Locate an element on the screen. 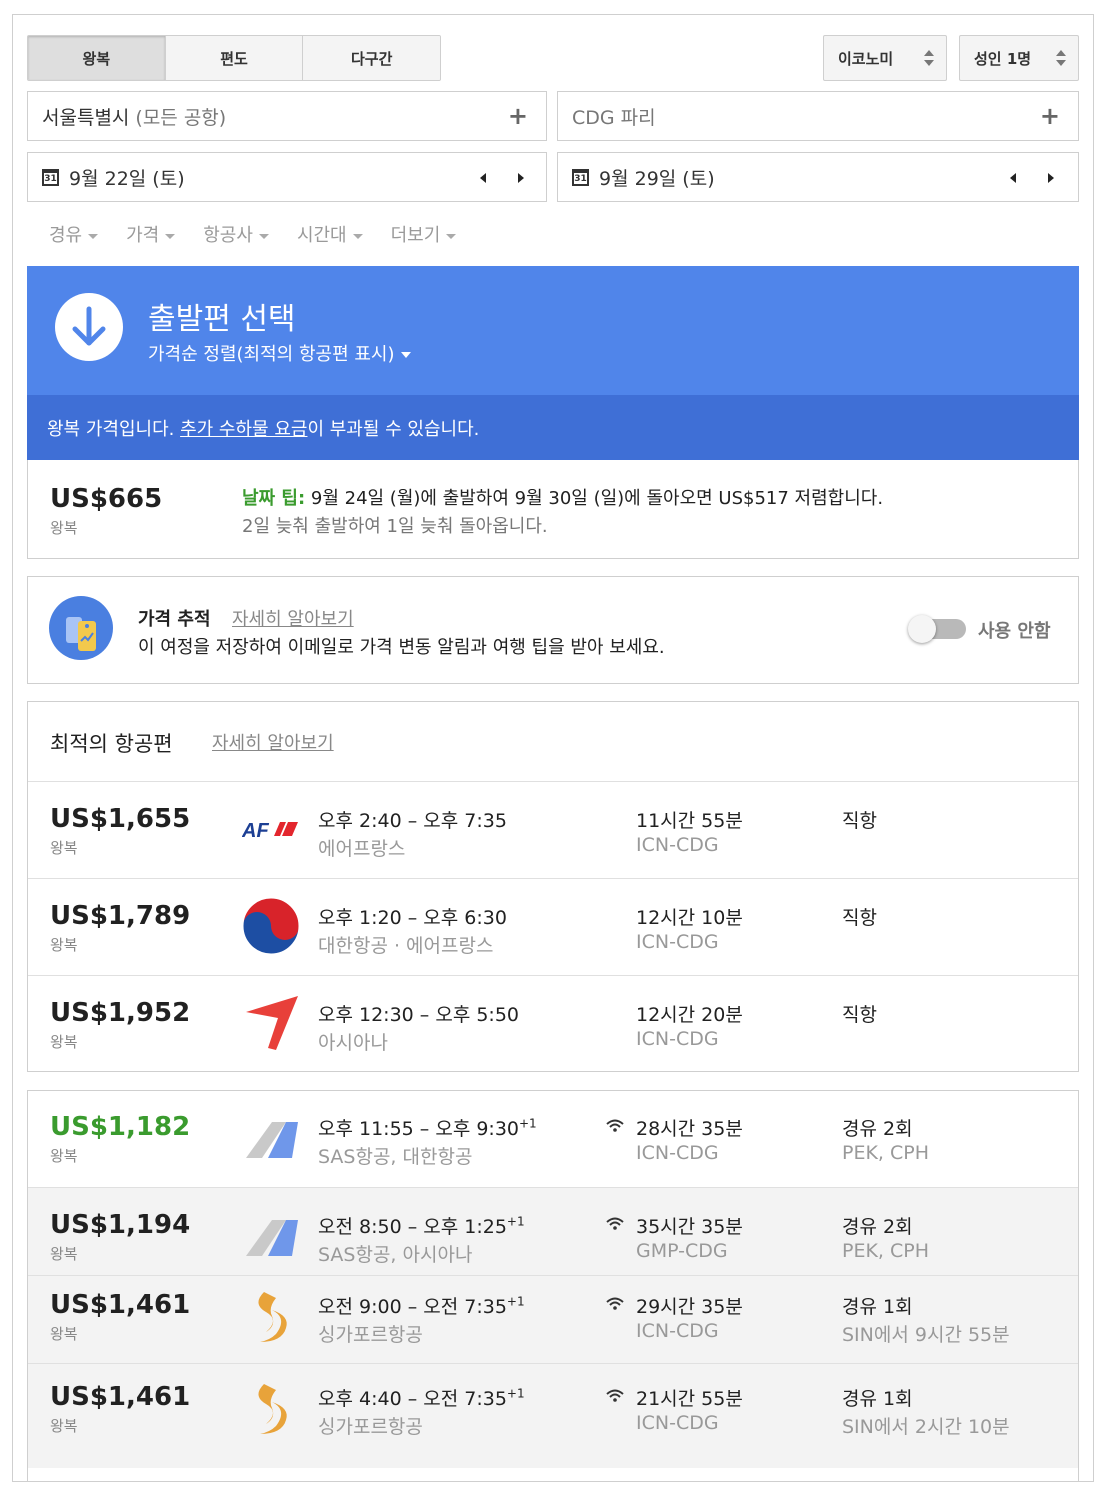 The height and width of the screenshot is (1494, 1106). flight-times: 오후 1:20 – 오후 6:30 is located at coordinates (412, 918).